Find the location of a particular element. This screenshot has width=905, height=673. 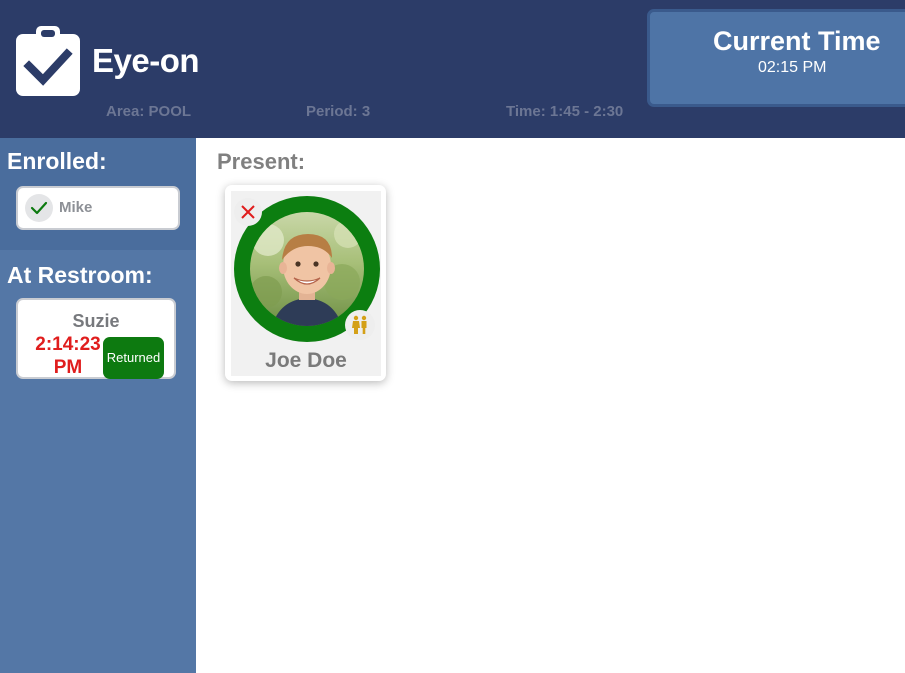

enrolled-section: Enrolled: Mike is located at coordinates (98, 194).